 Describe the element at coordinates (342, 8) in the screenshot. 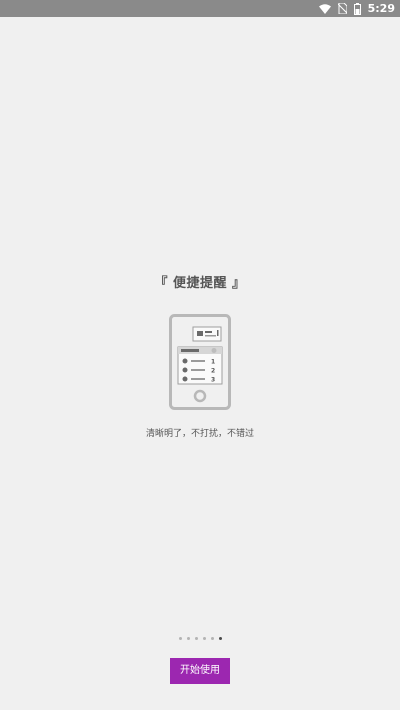

I see `no-sim-icon` at that location.